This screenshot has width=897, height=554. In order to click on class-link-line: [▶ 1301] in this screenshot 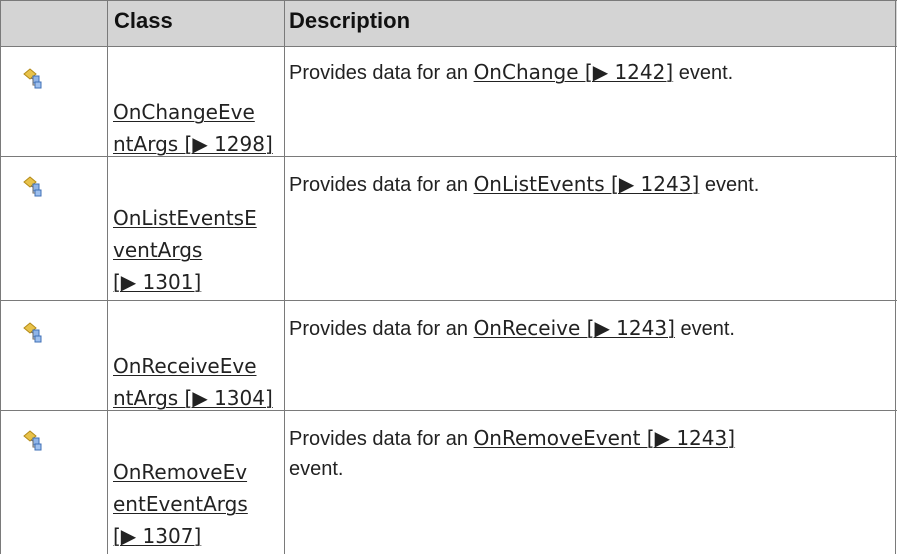, I will do `click(157, 282)`.